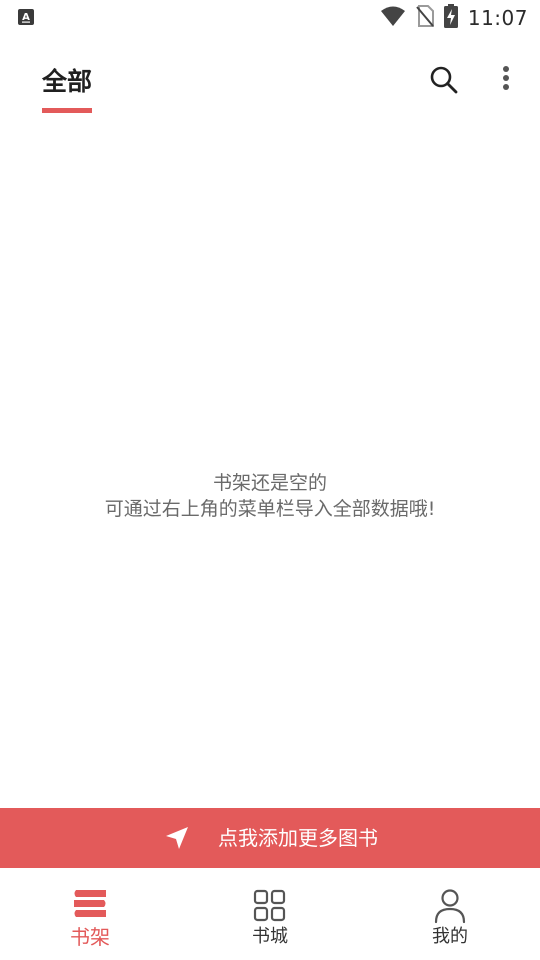 This screenshot has height=960, width=540. I want to click on grid-icon, so click(269, 905).